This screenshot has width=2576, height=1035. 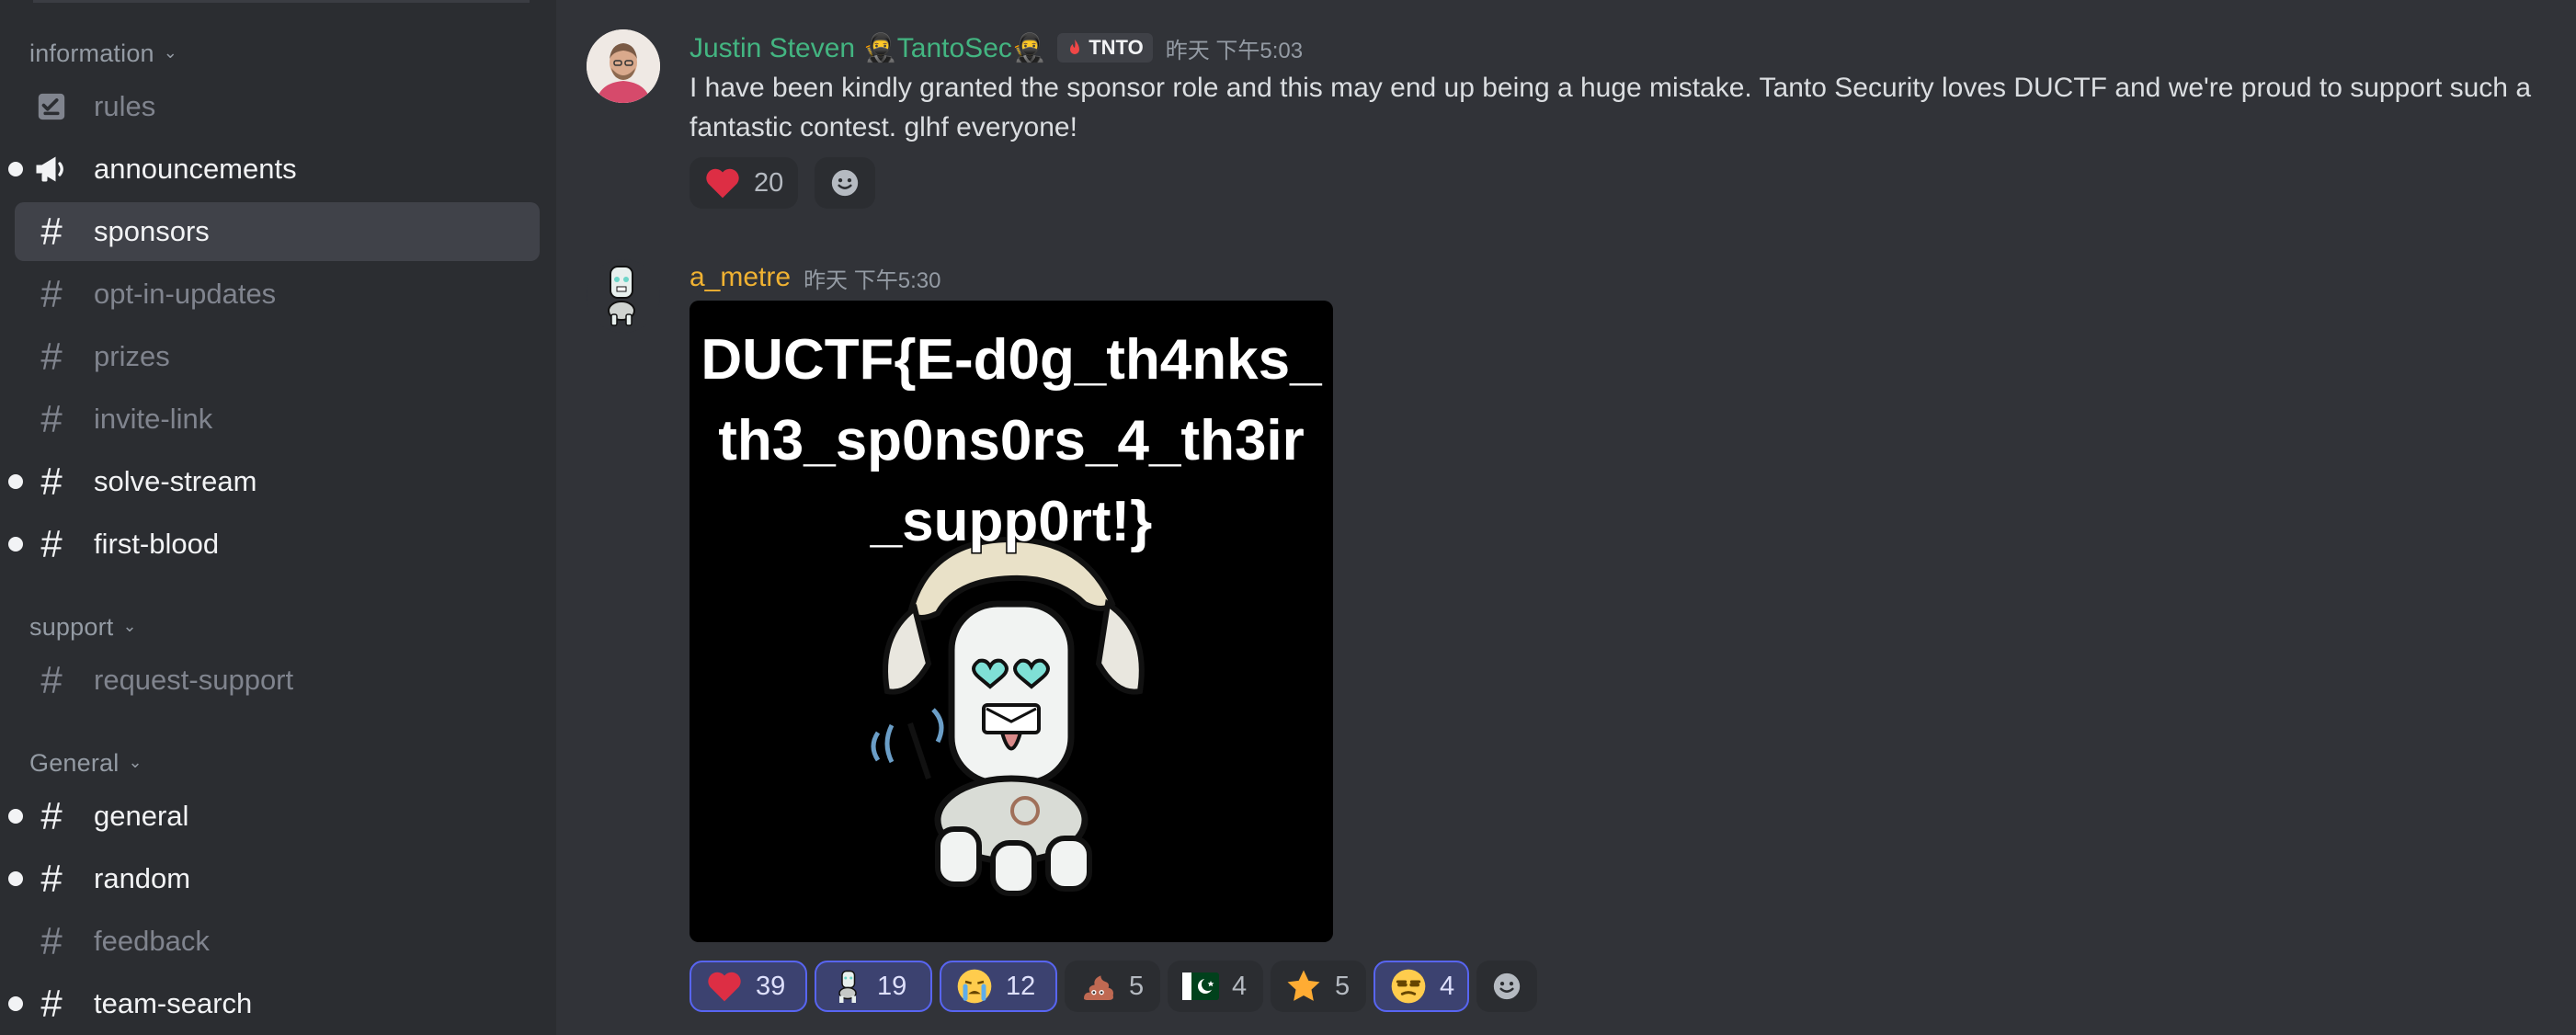 I want to click on timestamp: 昨天 下午5:30, so click(x=872, y=280).